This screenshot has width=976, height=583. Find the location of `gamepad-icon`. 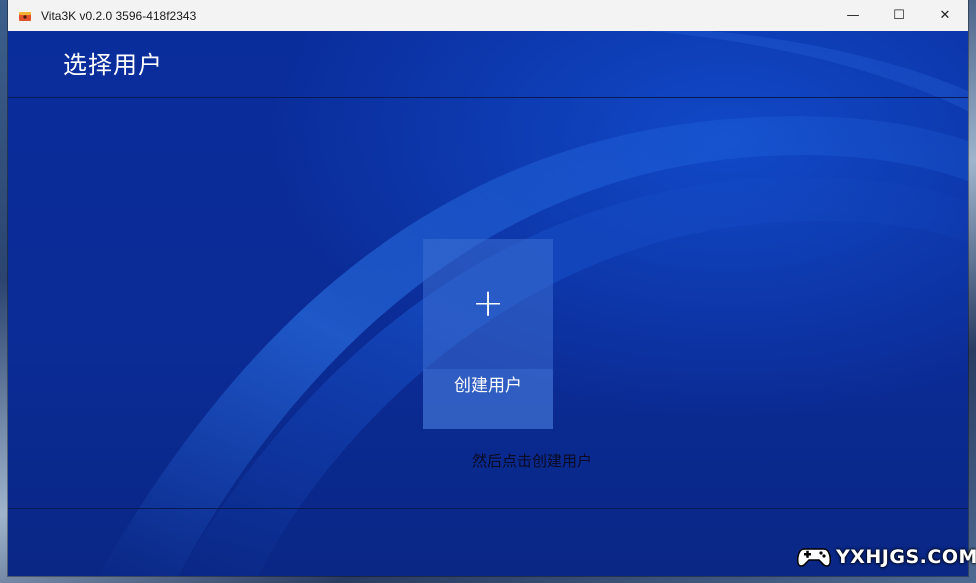

gamepad-icon is located at coordinates (814, 557).